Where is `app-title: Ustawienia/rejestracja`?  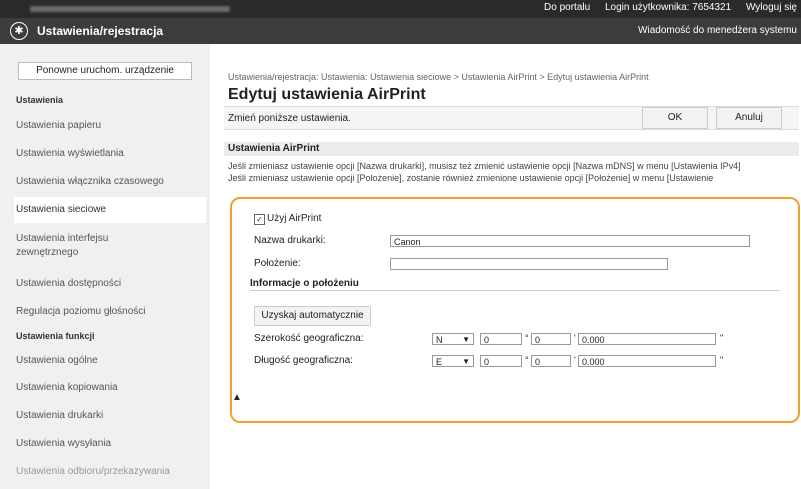 app-title: Ustawienia/rejestracja is located at coordinates (100, 31).